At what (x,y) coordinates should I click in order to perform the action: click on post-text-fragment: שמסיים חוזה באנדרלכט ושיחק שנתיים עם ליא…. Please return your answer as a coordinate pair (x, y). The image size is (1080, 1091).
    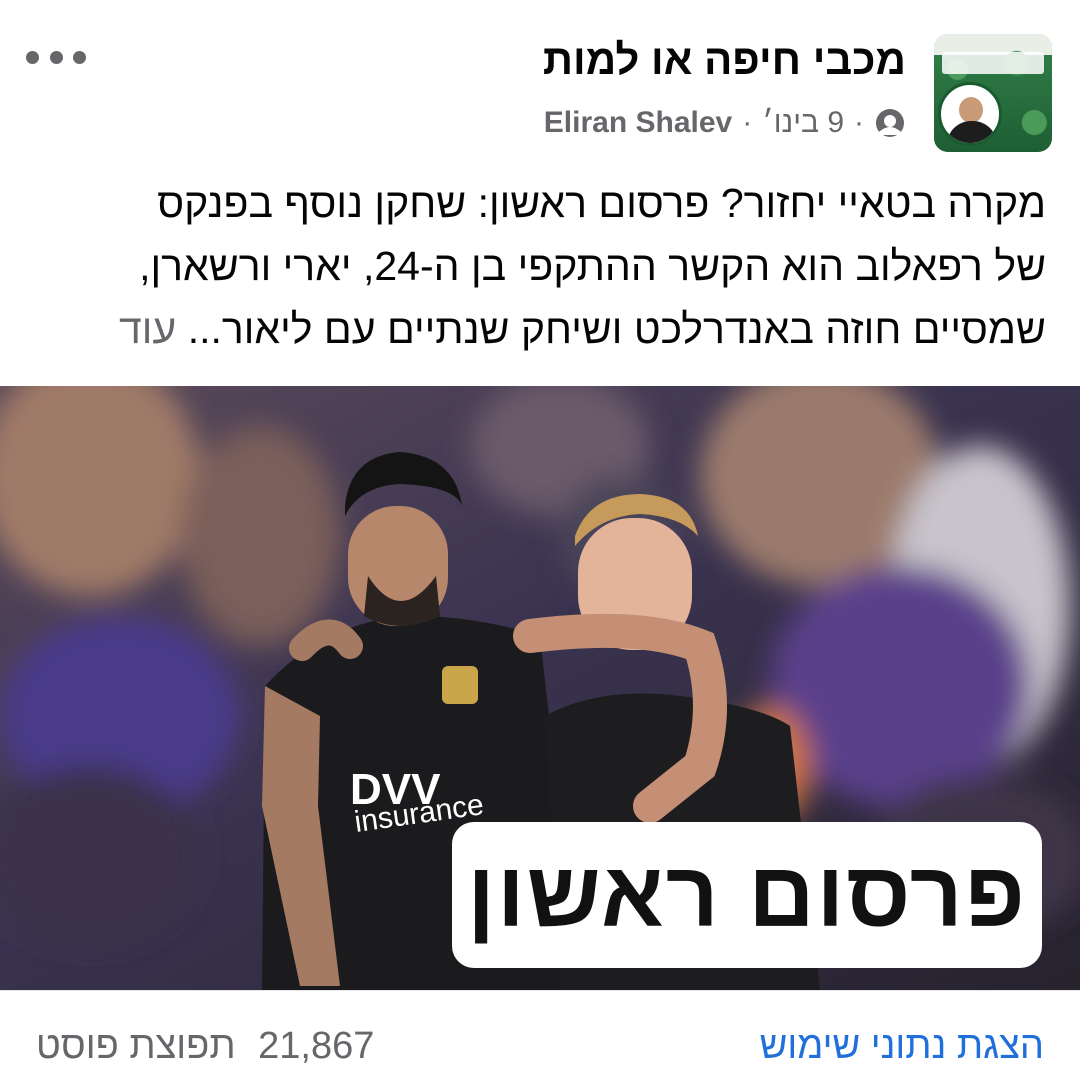
    Looking at the image, I should click on (616, 329).